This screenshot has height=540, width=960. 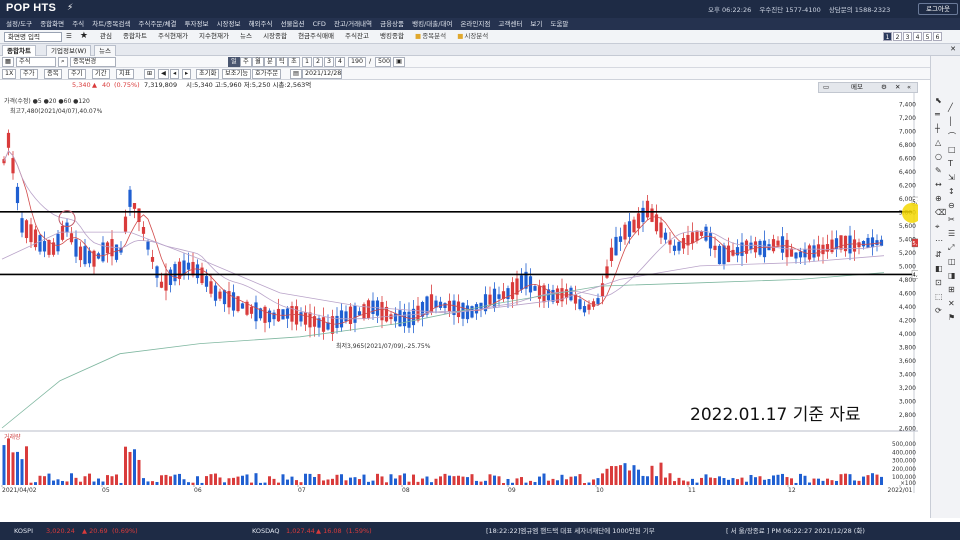 What do you see at coordinates (510, 24) in the screenshot?
I see `menu-item: 고객센터` at bounding box center [510, 24].